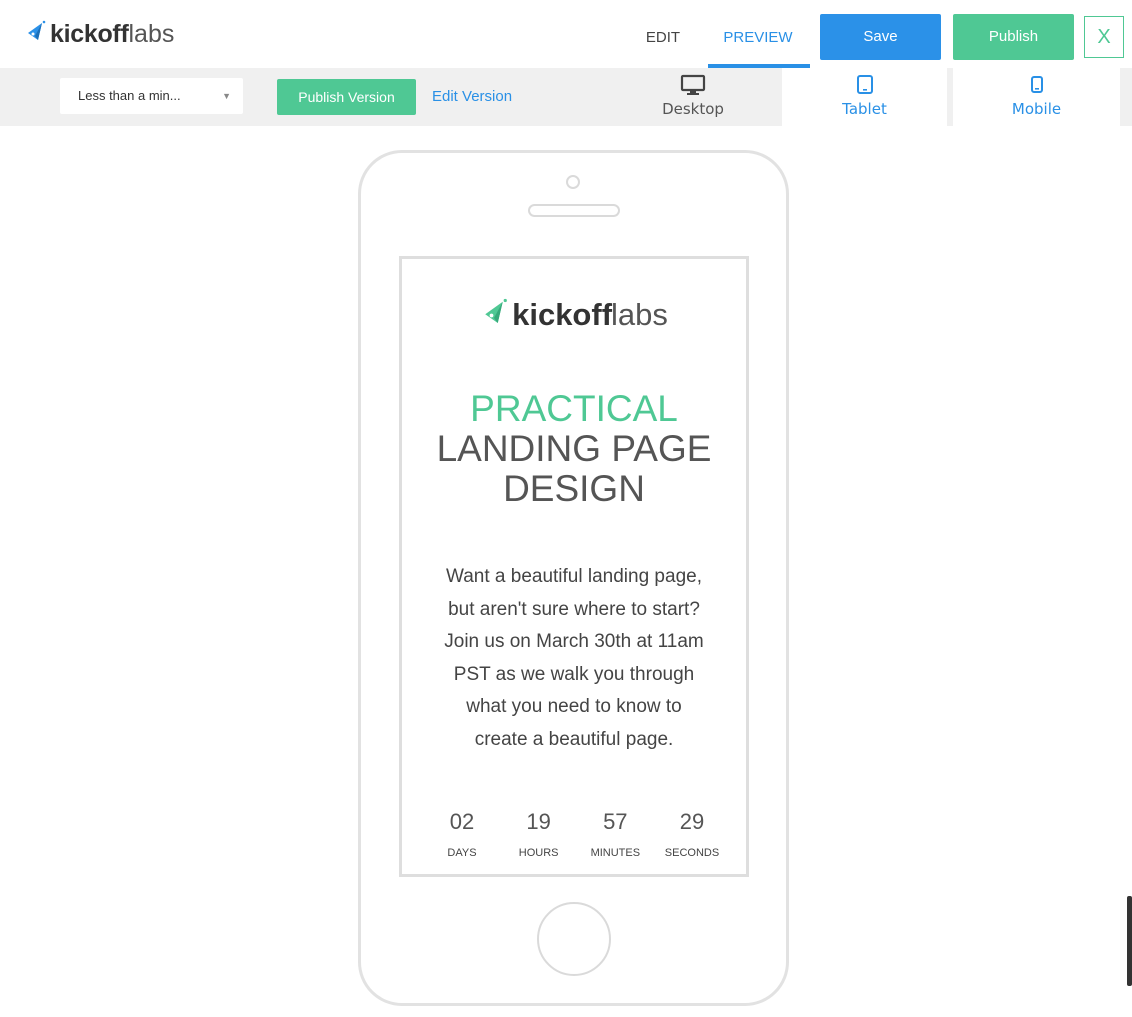  Describe the element at coordinates (758, 38) in the screenshot. I see `tab-preview: PREVIEW` at that location.